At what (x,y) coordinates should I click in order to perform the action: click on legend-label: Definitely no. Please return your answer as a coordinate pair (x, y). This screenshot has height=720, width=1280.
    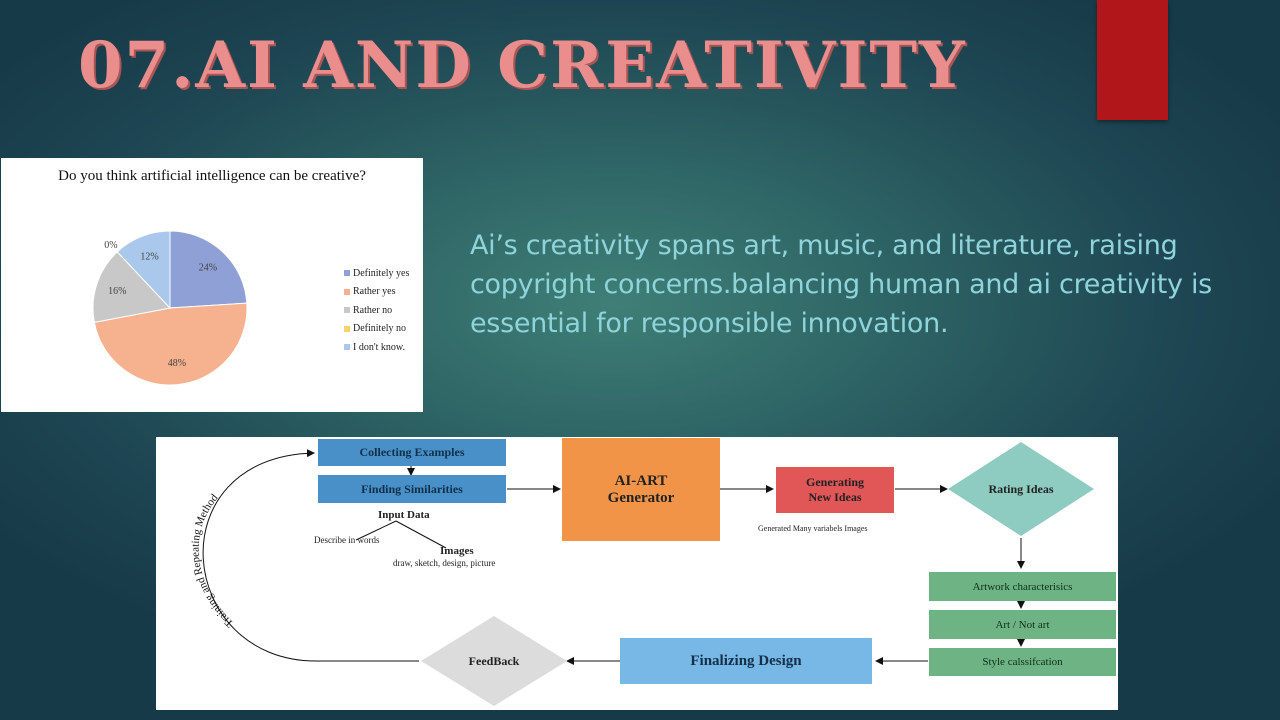
    Looking at the image, I should click on (380, 329).